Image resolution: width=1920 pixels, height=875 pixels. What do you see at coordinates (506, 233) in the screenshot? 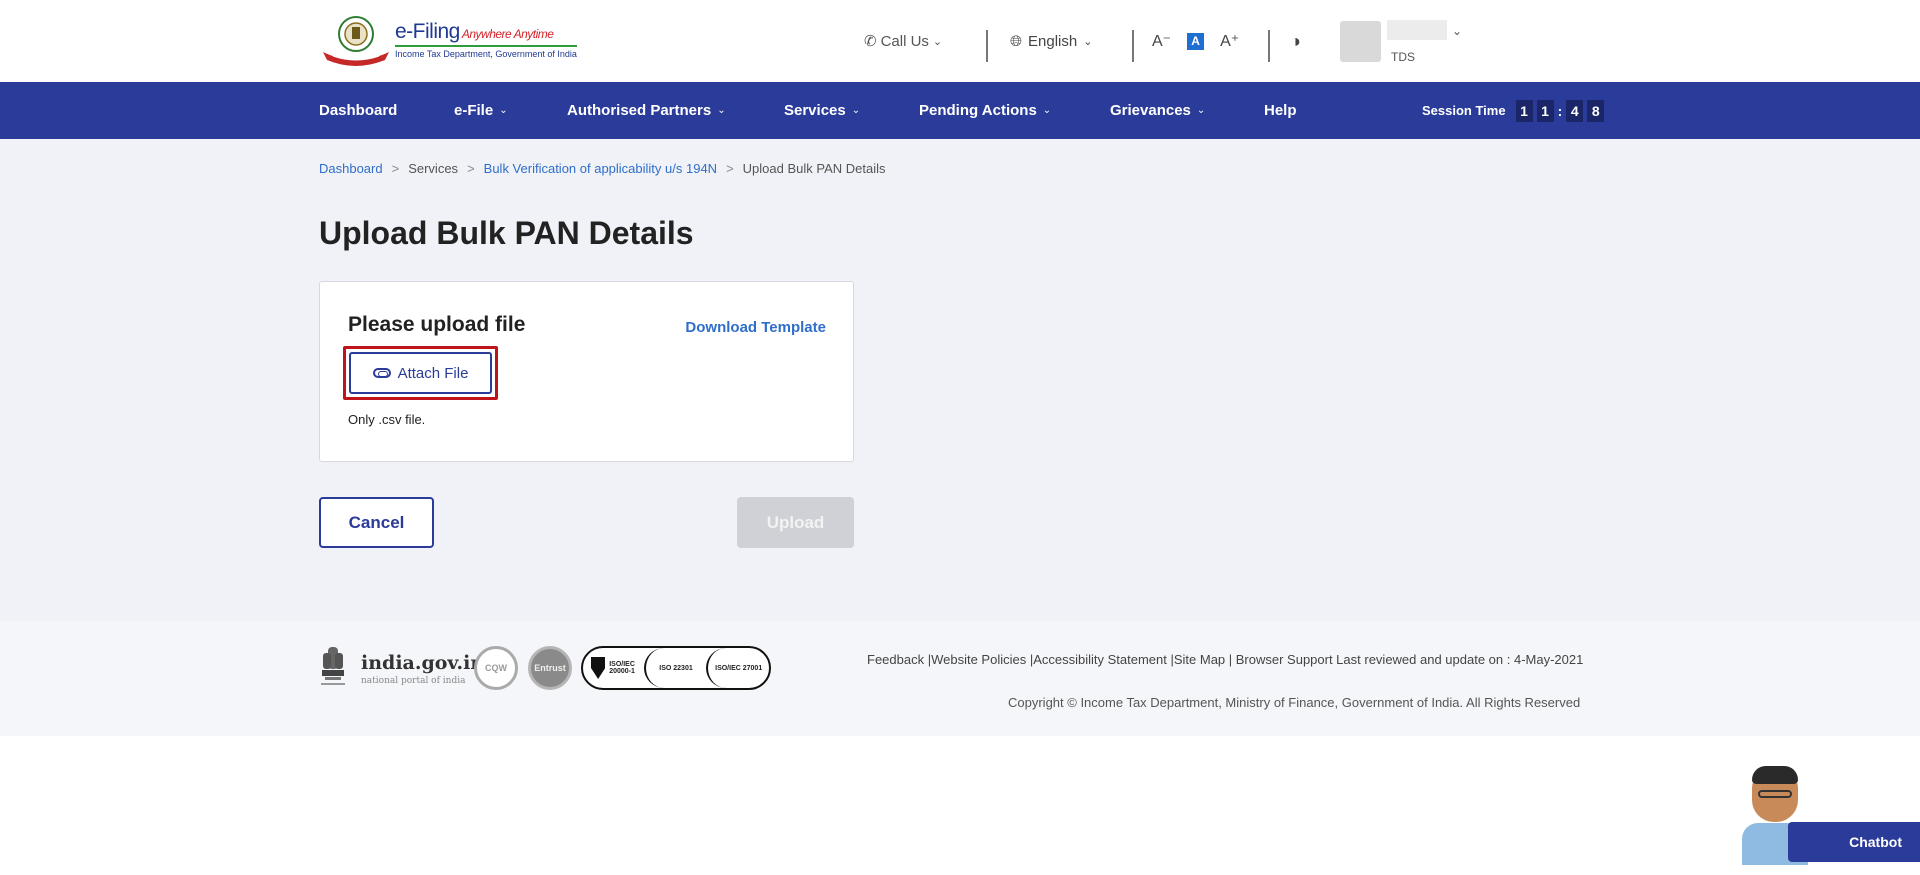
I see `page-title: Upload Bulk PAN Details` at bounding box center [506, 233].